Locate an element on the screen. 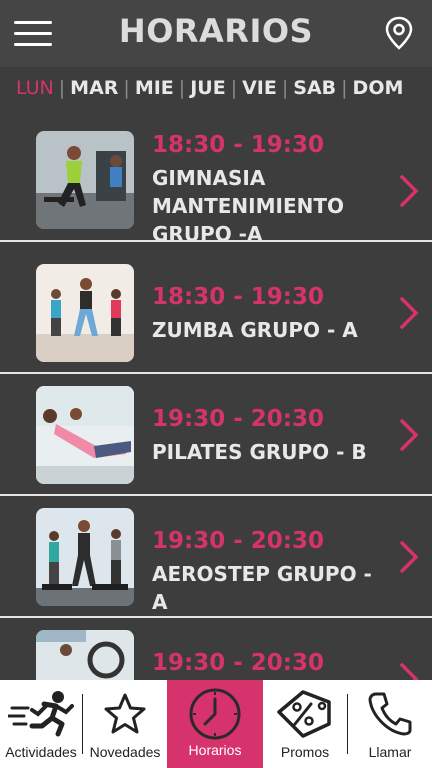  phone-icon is located at coordinates (390, 714).